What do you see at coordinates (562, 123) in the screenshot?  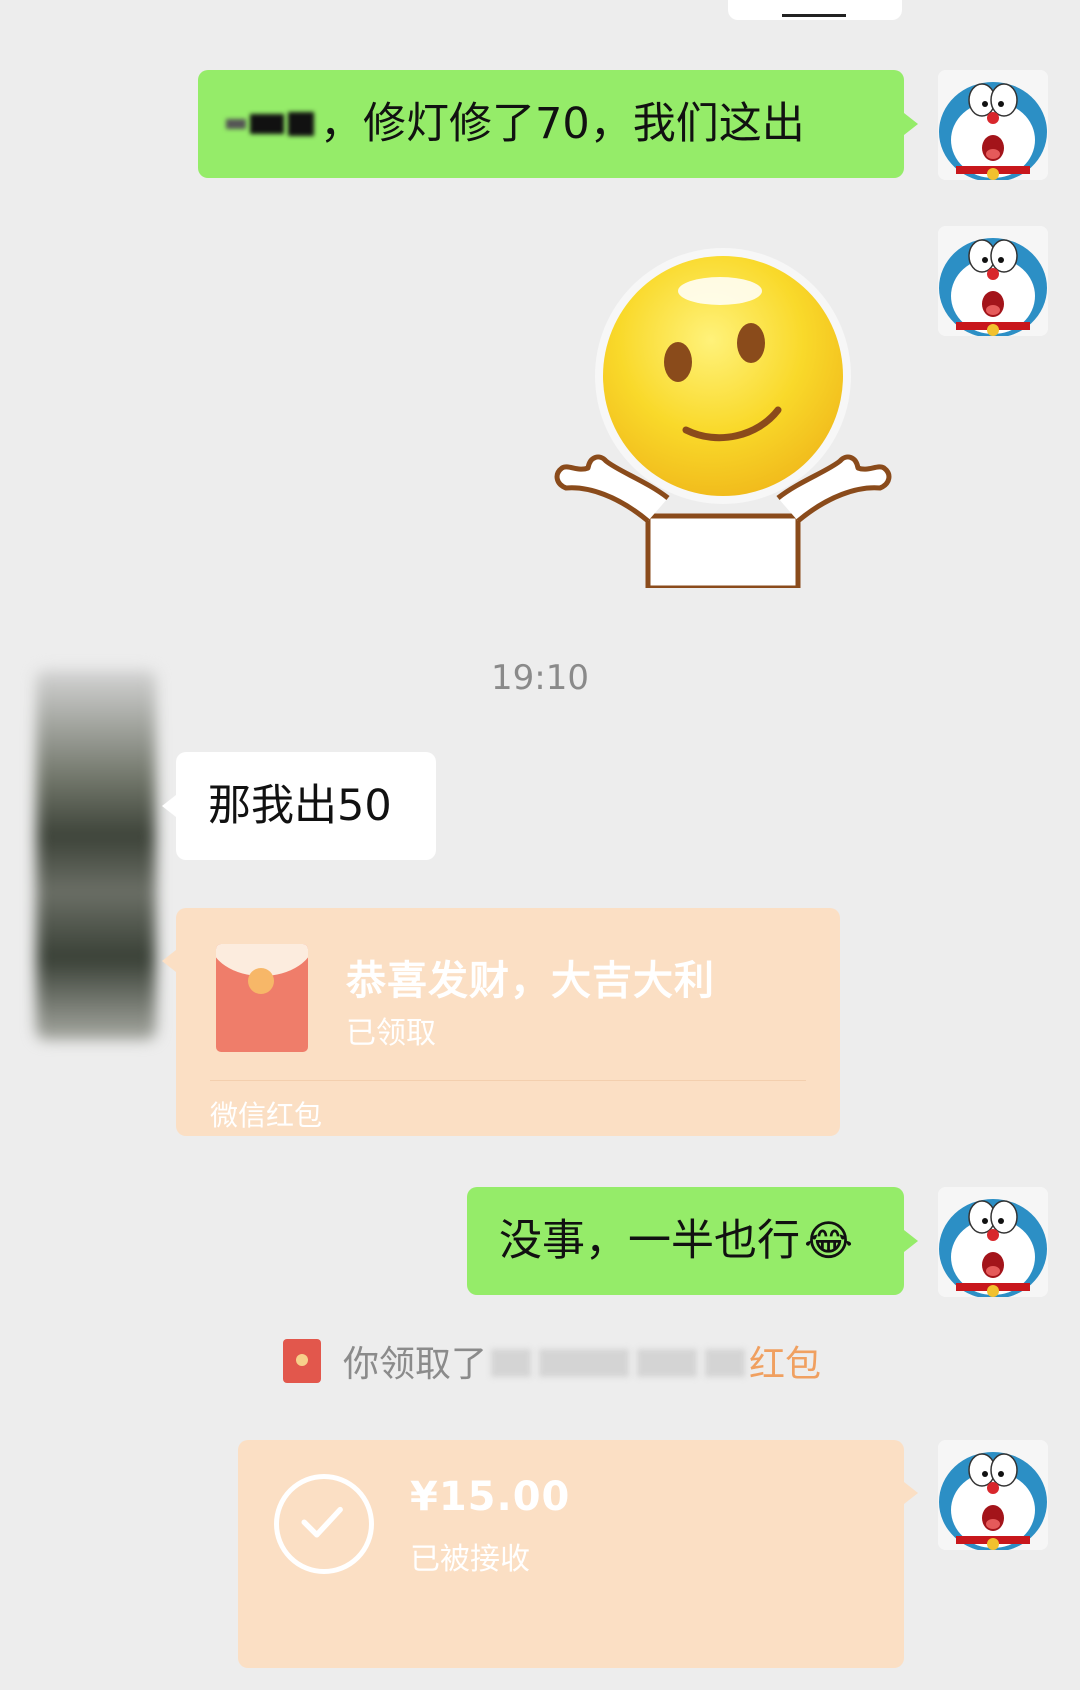 I see `message-text: ，修灯修了70，我们这出` at bounding box center [562, 123].